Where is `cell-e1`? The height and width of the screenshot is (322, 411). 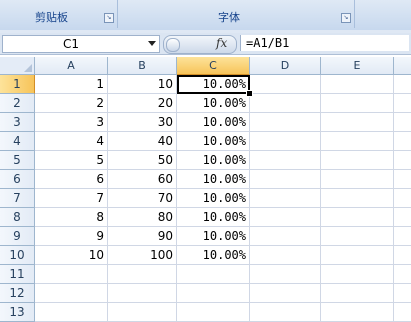 cell-e1 is located at coordinates (357, 84).